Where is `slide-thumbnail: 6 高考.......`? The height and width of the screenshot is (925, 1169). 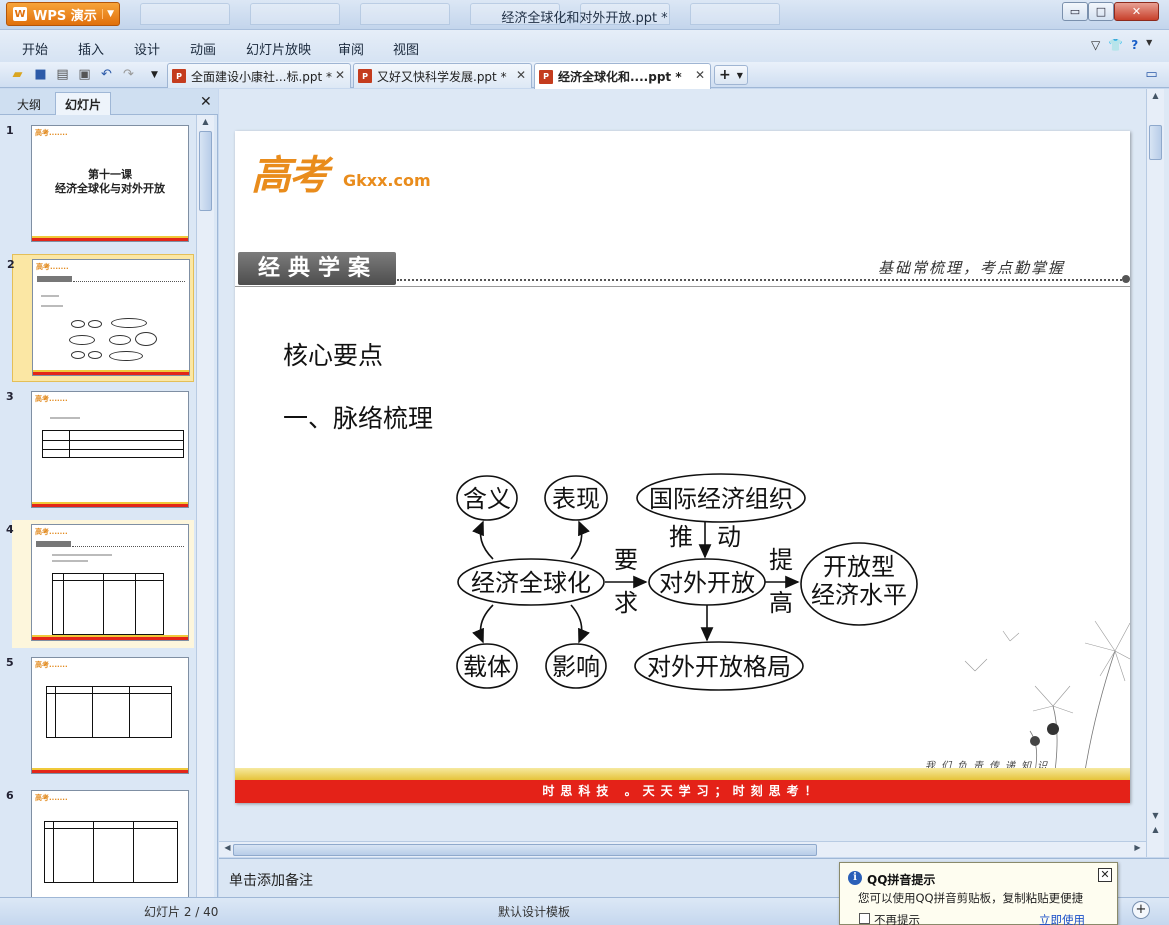
slide-thumbnail: 6 高考....... is located at coordinates (100, 841).